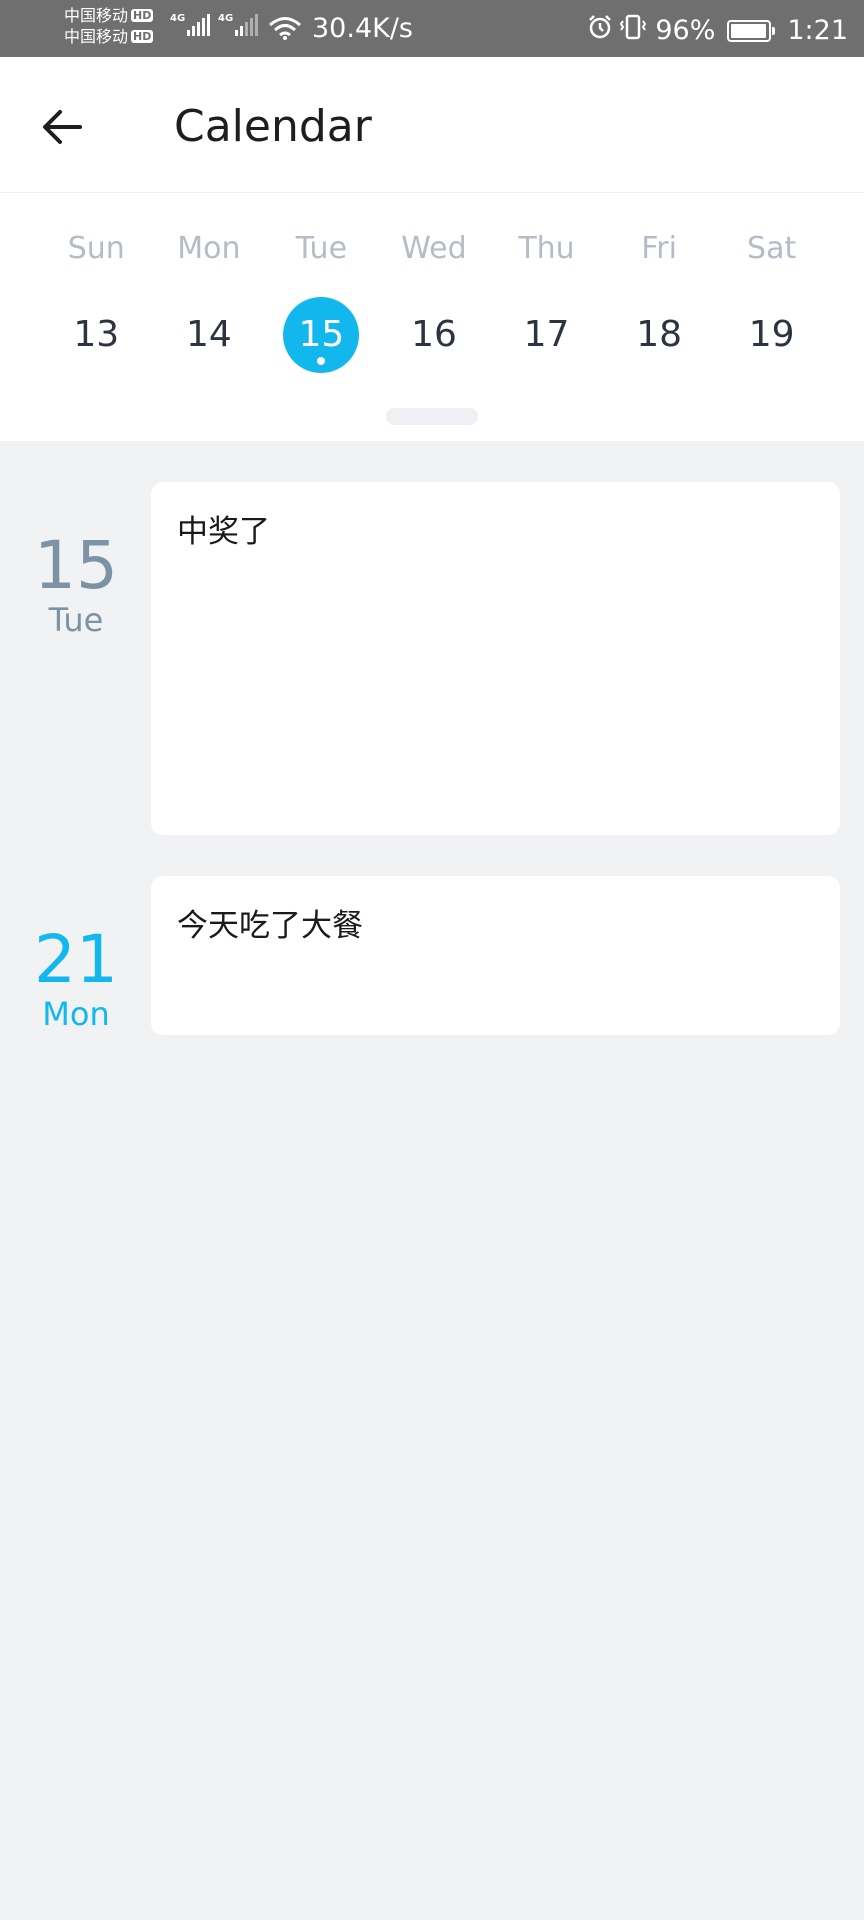 The image size is (864, 1920). I want to click on date-cell: 19, so click(771, 335).